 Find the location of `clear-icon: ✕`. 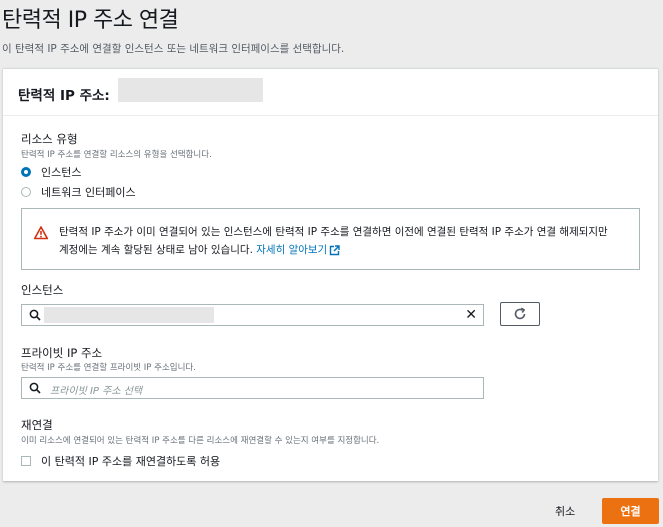

clear-icon: ✕ is located at coordinates (471, 315).